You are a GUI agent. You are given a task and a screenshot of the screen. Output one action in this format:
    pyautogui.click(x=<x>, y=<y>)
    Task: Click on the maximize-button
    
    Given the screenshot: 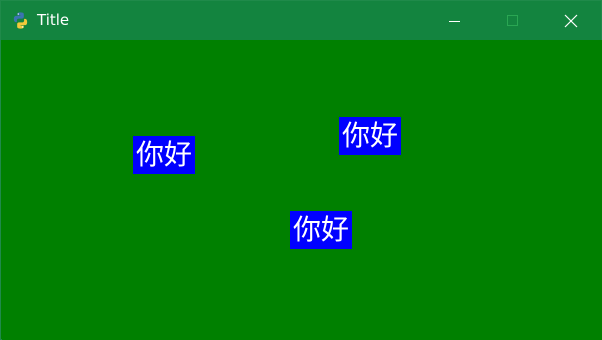 What is the action you would take?
    pyautogui.click(x=513, y=20)
    